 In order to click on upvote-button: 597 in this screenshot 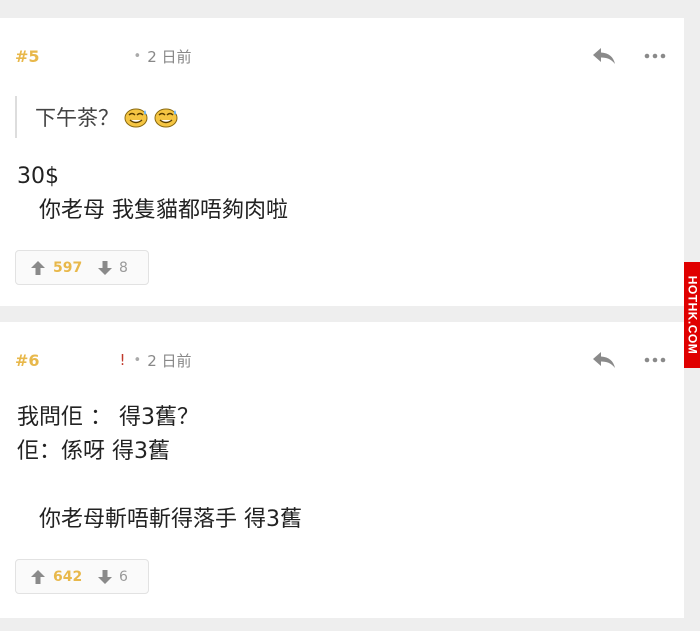, I will do `click(58, 268)`.